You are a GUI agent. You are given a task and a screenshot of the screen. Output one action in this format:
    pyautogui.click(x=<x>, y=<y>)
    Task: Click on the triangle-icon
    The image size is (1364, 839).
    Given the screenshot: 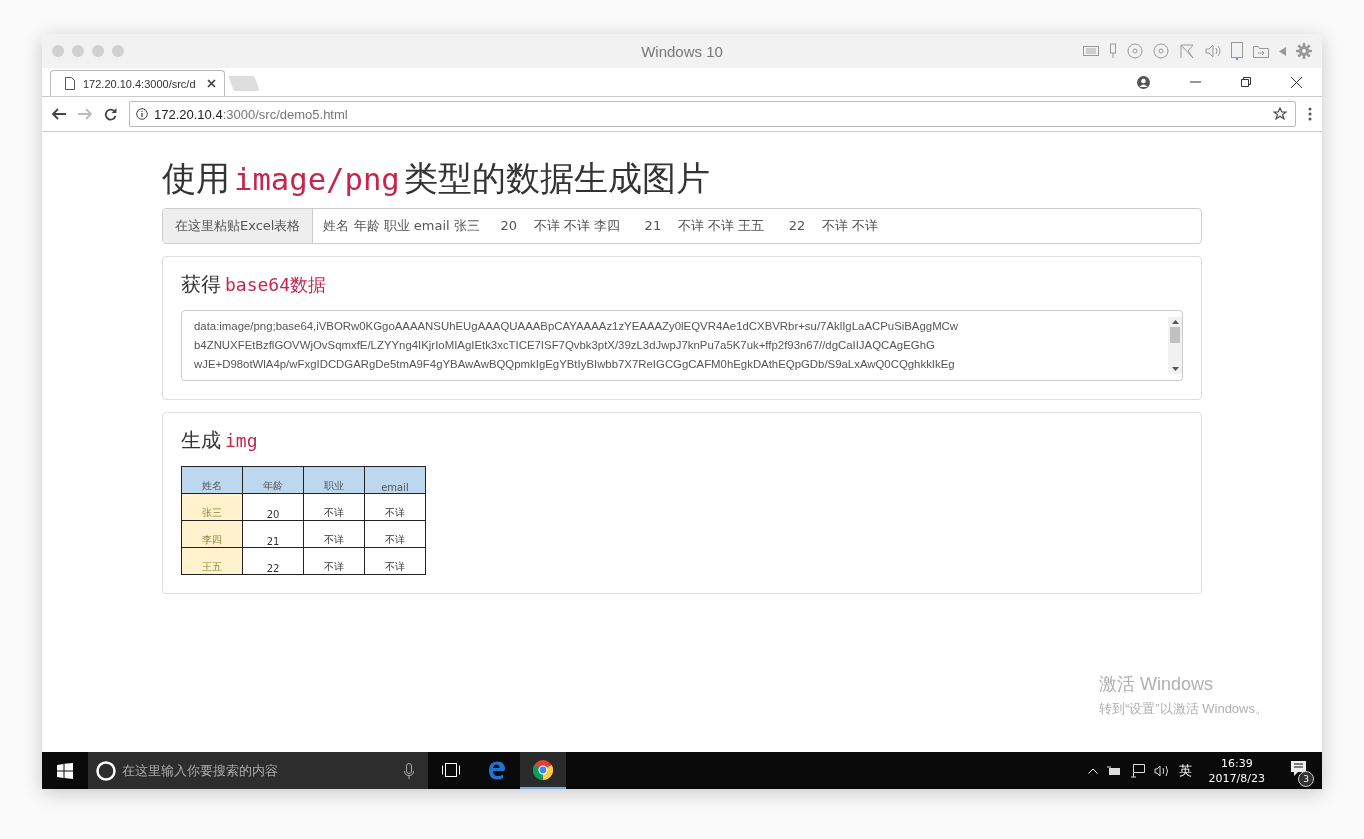 What is the action you would take?
    pyautogui.click(x=1282, y=51)
    